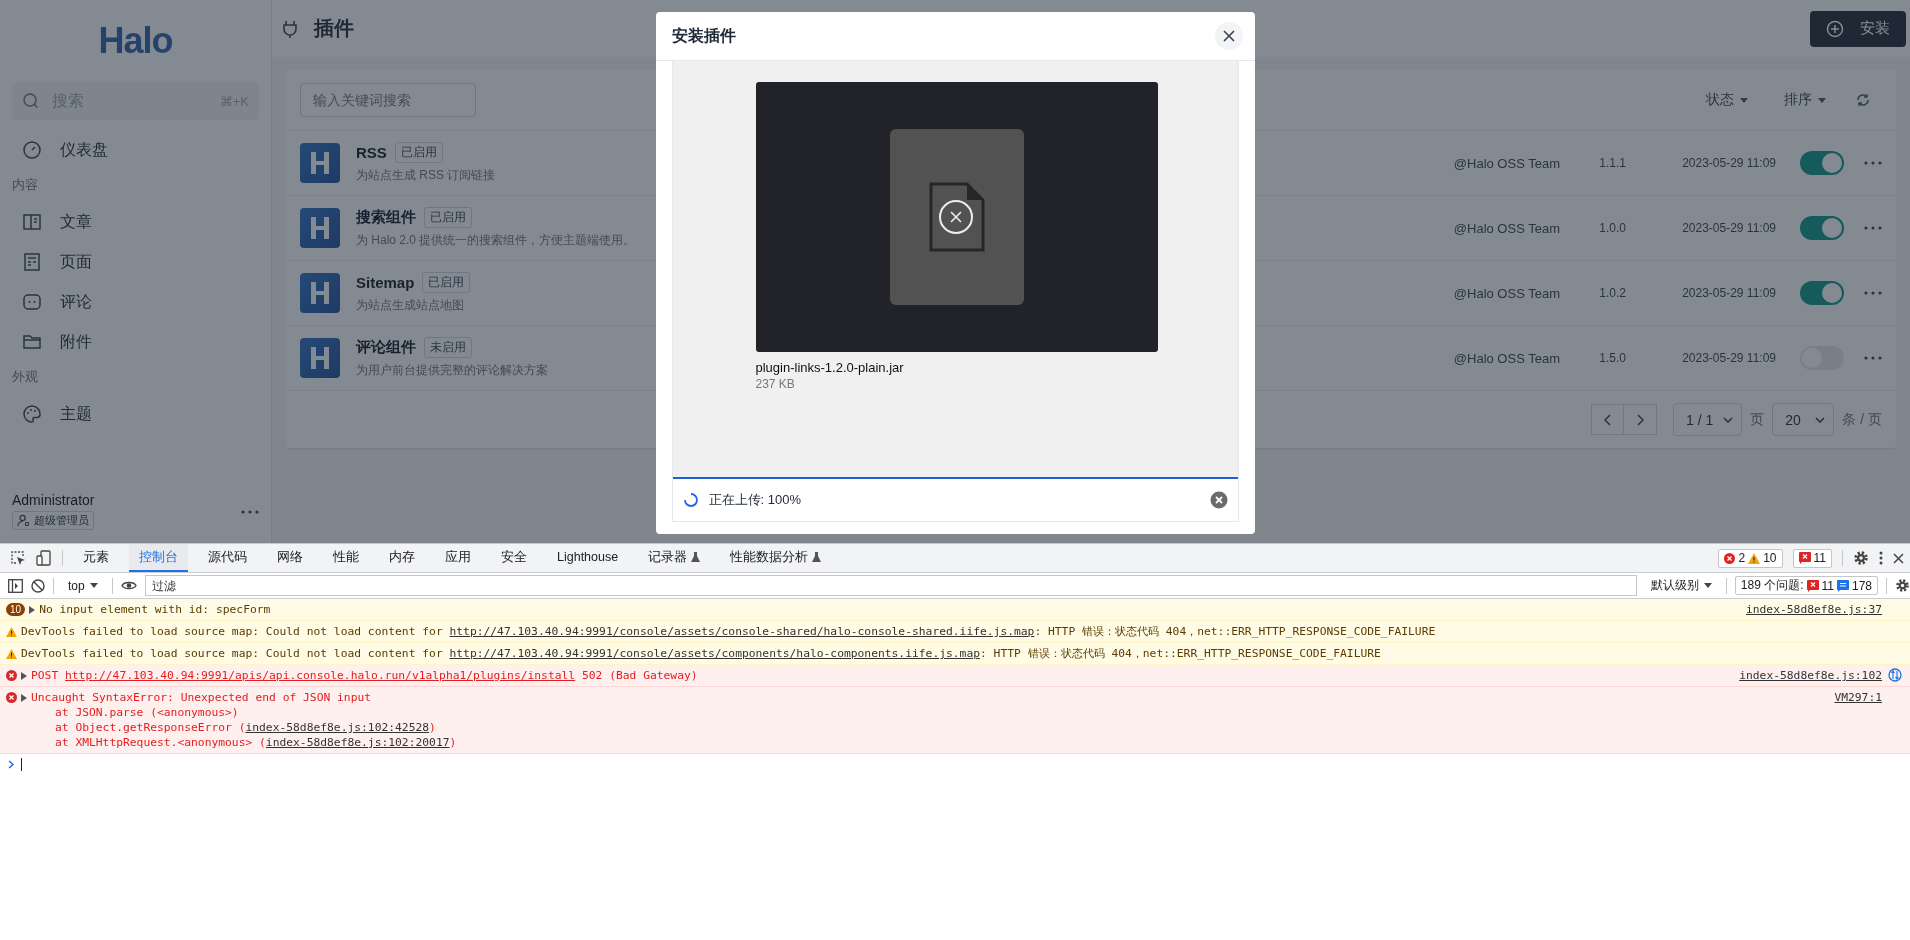 The image size is (1910, 940). Describe the element at coordinates (1612, 163) in the screenshot. I see `plugin-version: 1.1.1` at that location.